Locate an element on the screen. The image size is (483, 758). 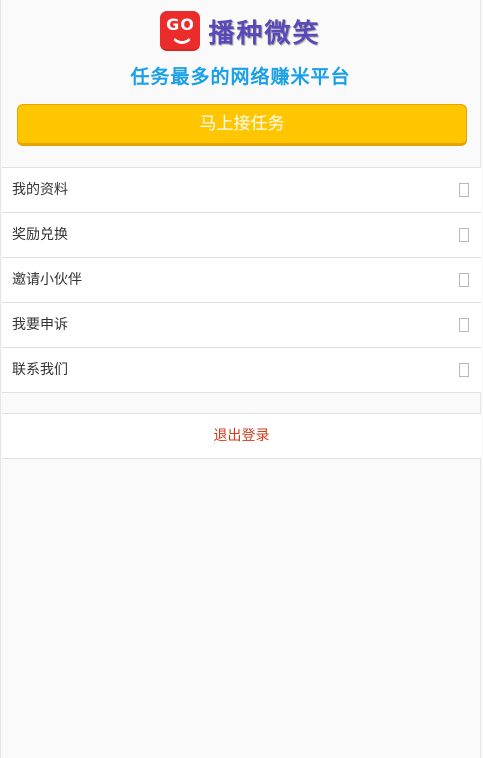
logout-button: 退出登录 is located at coordinates (241, 436).